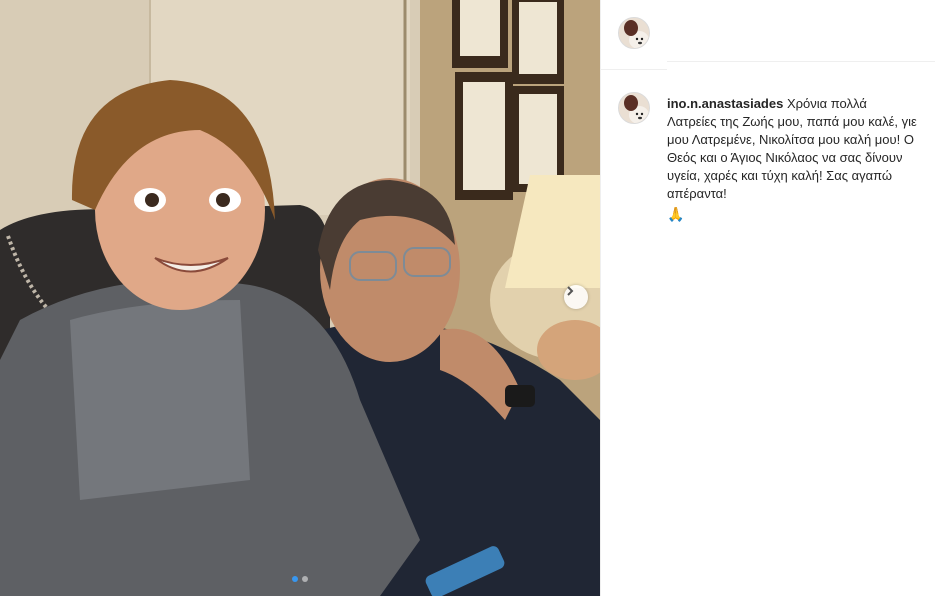 Image resolution: width=935 pixels, height=596 pixels. I want to click on carousel-dot-active, so click(295, 579).